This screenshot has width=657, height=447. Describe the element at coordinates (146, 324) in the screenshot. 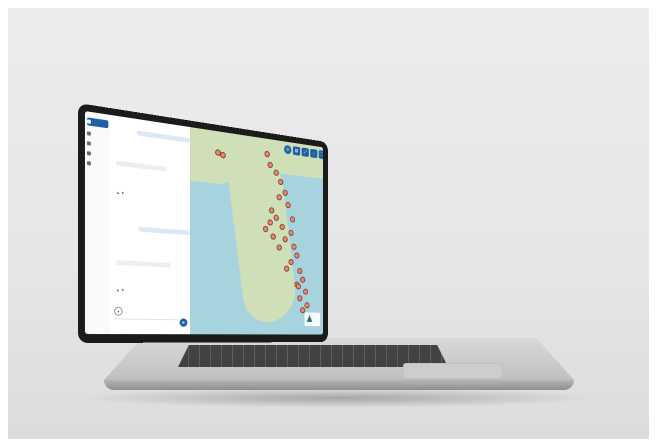

I see `chat-input` at that location.